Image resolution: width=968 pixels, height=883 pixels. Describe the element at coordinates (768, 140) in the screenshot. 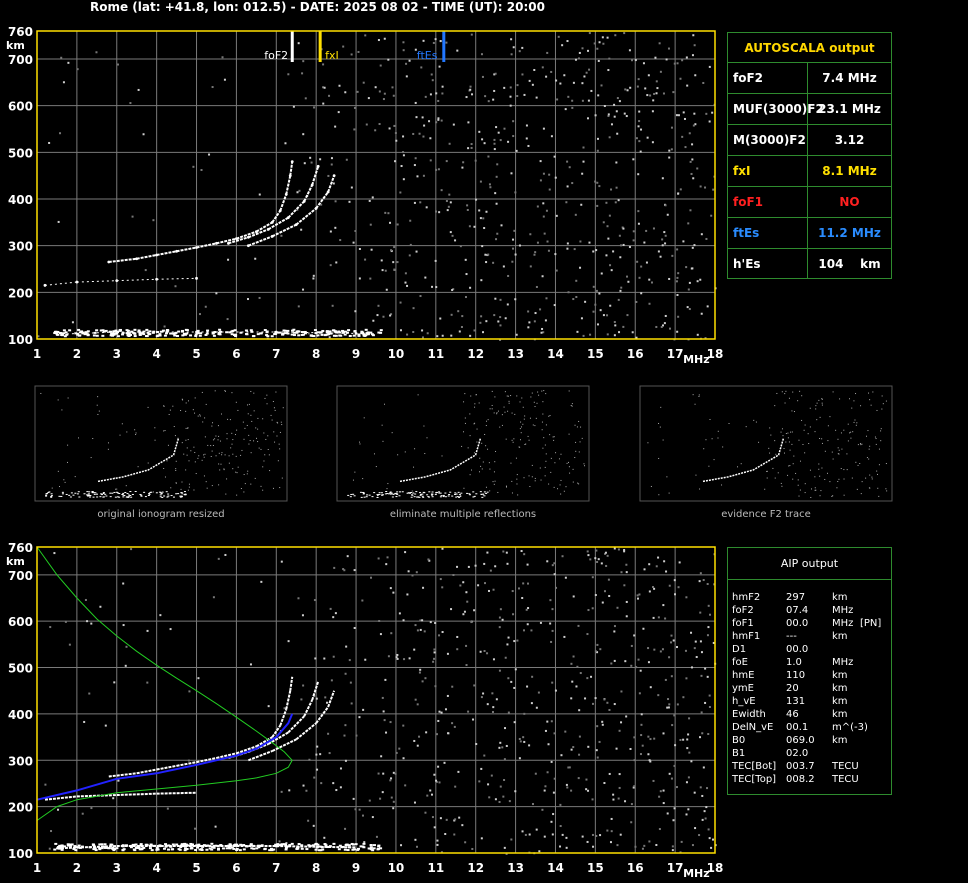

I see `autoscala-param-label: M(3000)F2` at that location.